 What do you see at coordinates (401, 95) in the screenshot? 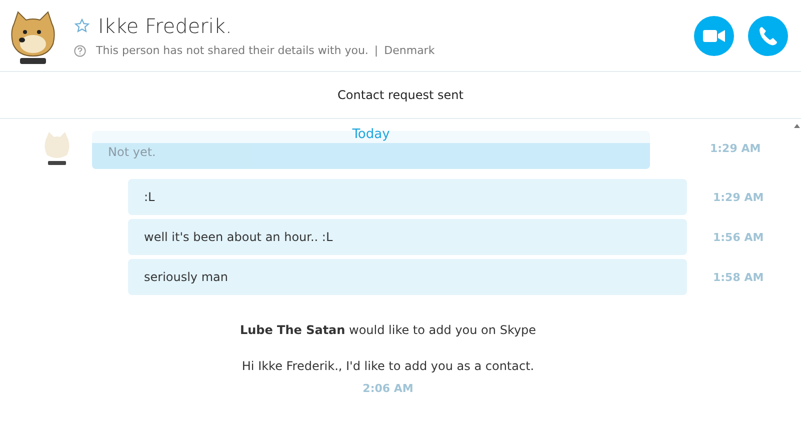
I see `request-status-text: Contact request sent` at bounding box center [401, 95].